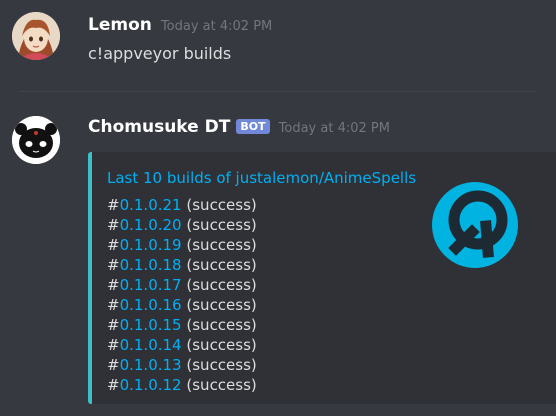  I want to click on username: Chomusuke DT, so click(159, 127).